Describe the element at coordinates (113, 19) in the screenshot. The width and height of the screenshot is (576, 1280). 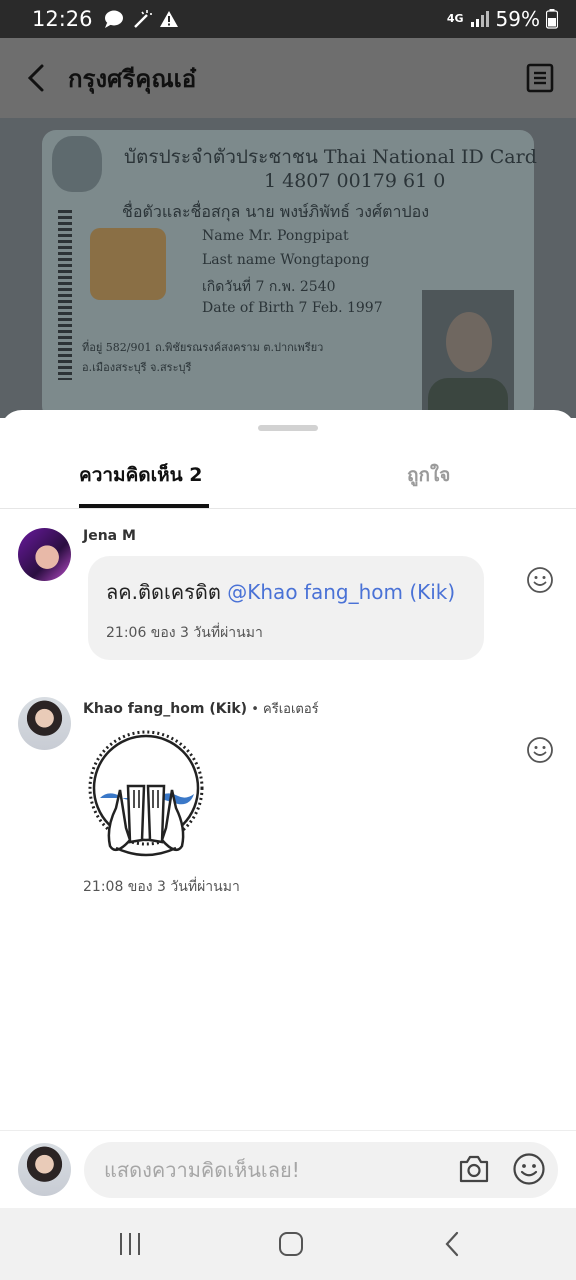
I see `chat-bubble-icon` at that location.